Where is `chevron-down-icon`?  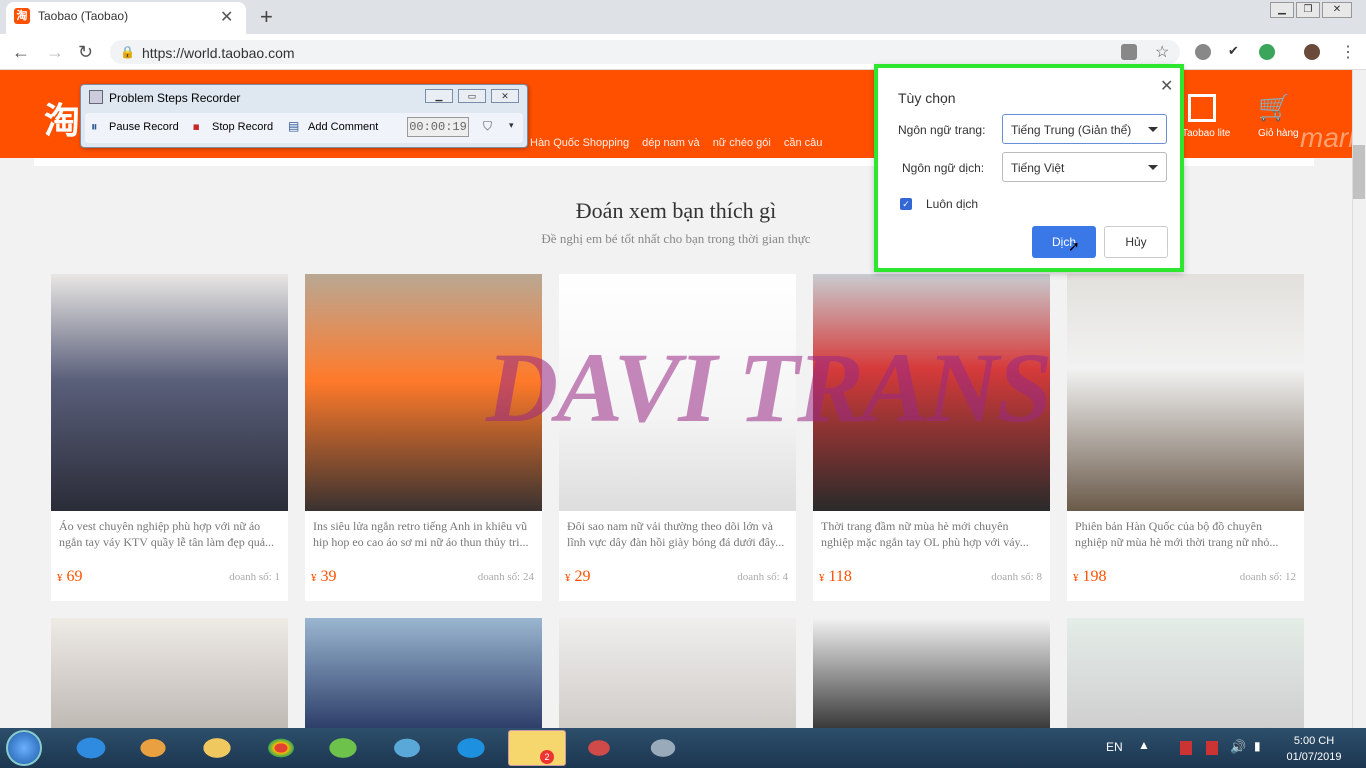 chevron-down-icon is located at coordinates (1153, 129).